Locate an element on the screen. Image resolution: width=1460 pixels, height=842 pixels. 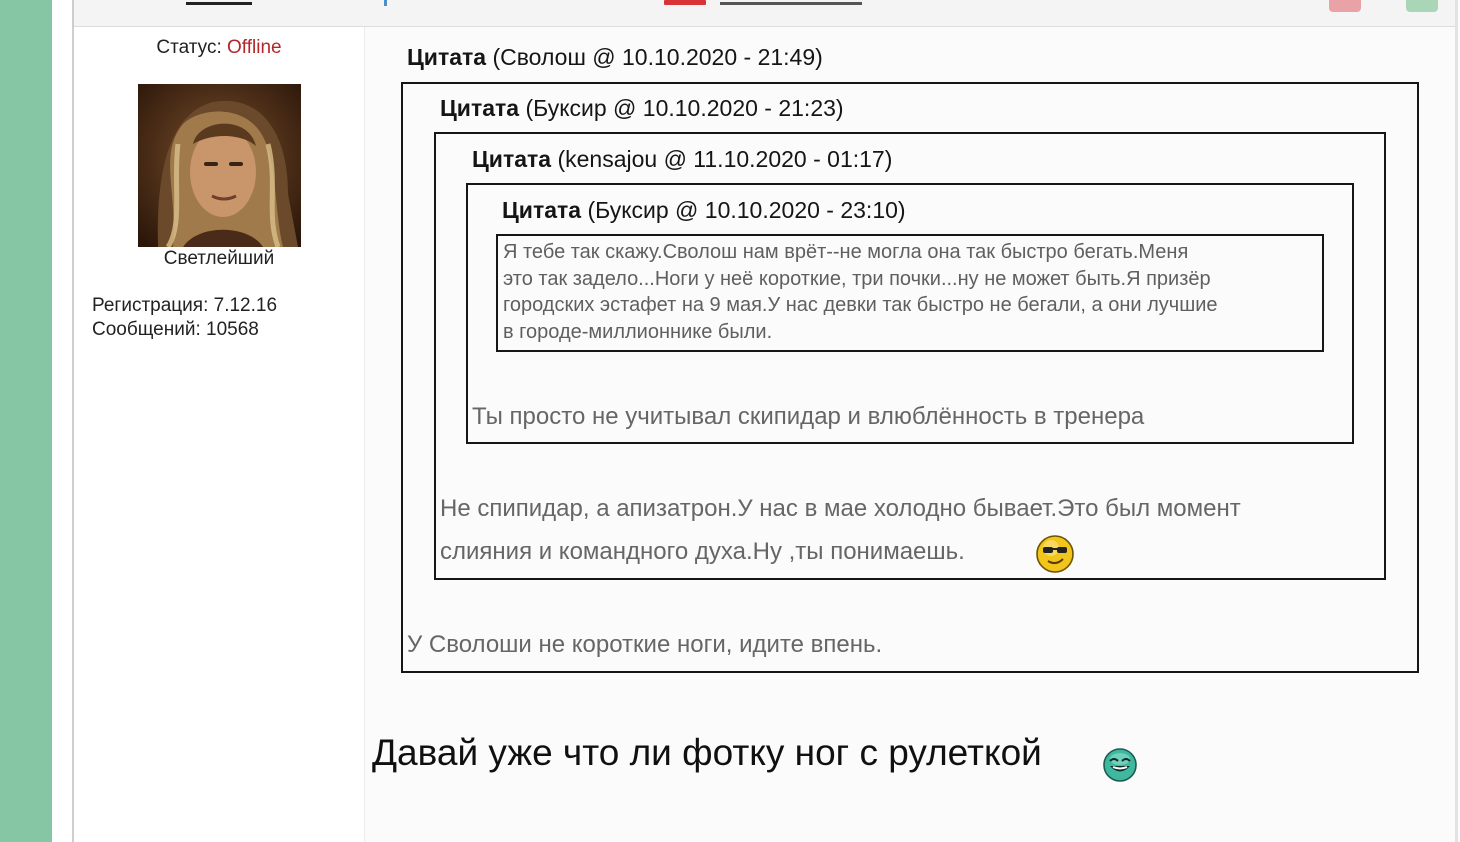
registration-date: Регистрация: 7.12.16 is located at coordinates (185, 305).